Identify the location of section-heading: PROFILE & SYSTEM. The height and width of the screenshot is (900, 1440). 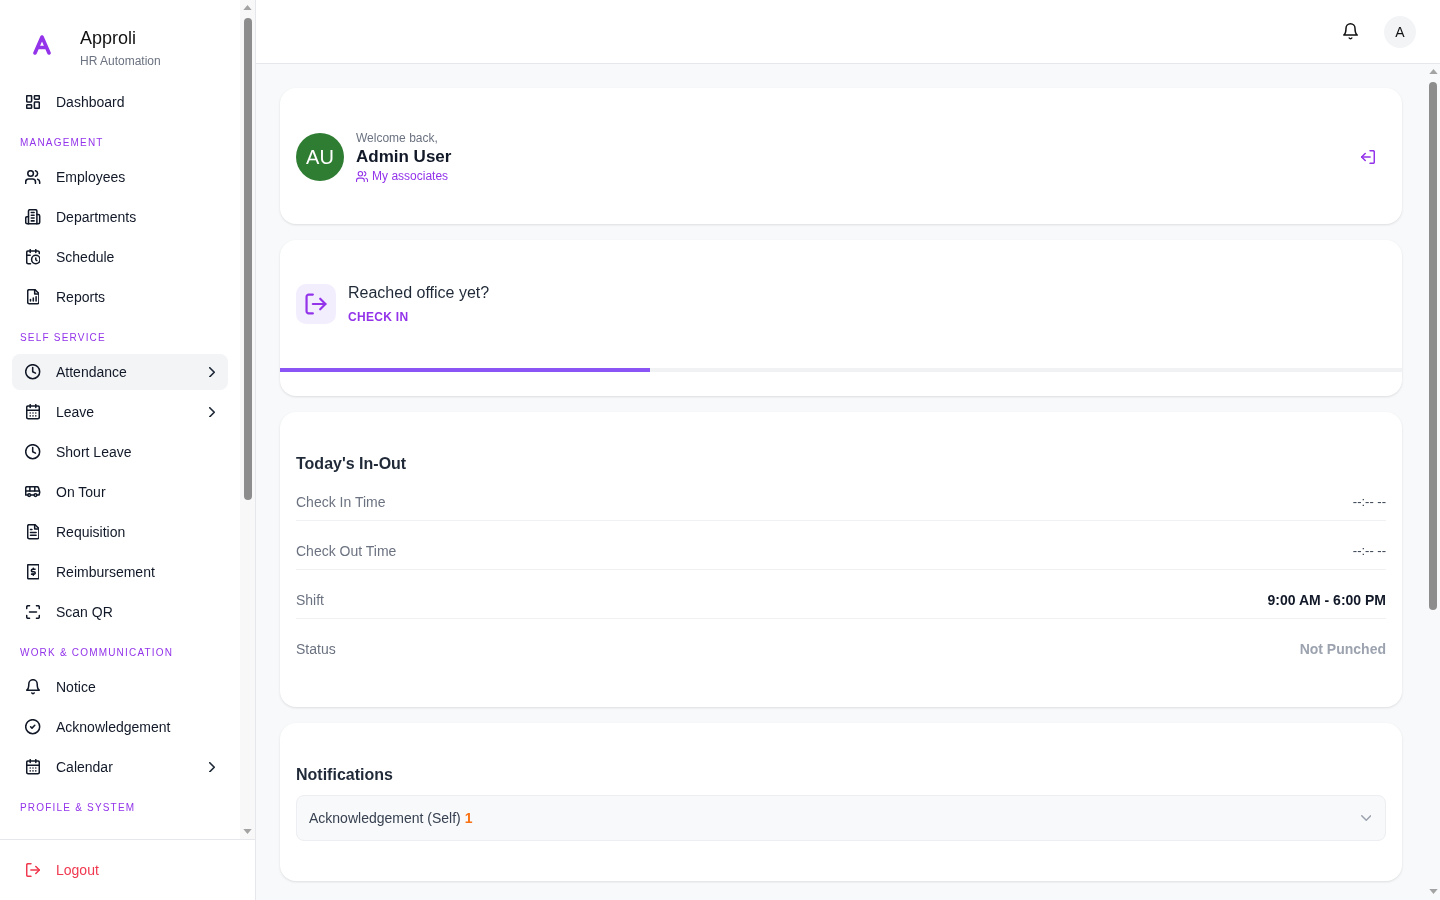
(78, 808).